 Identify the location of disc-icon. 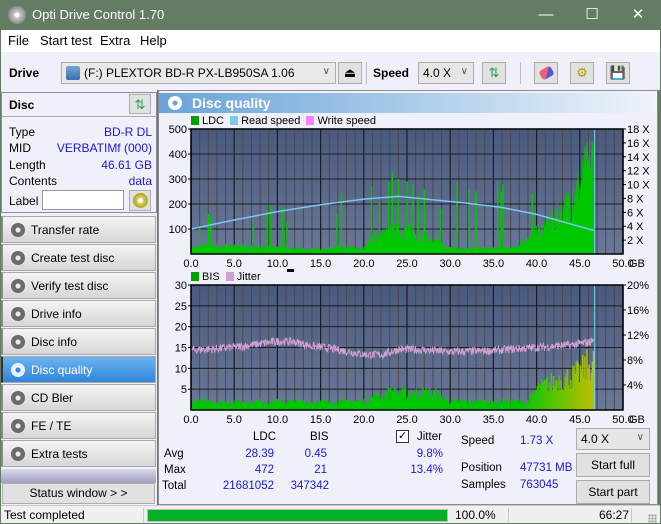
(140, 200).